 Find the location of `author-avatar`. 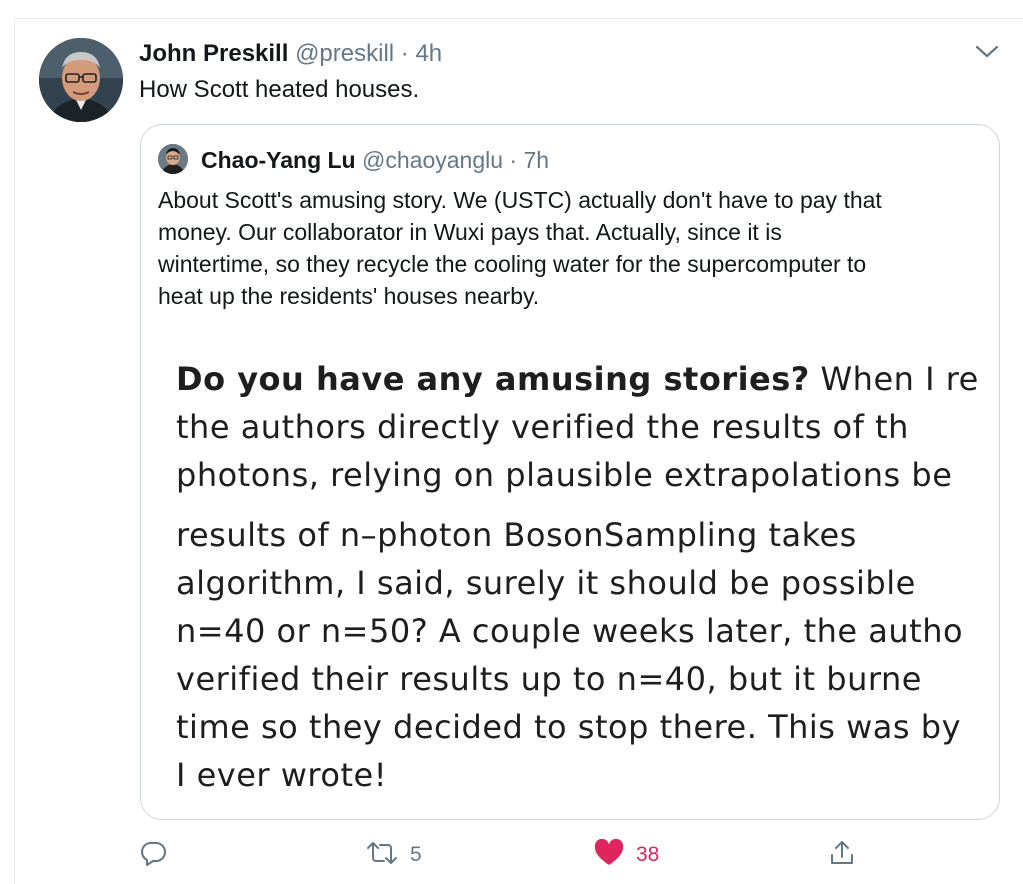

author-avatar is located at coordinates (81, 80).